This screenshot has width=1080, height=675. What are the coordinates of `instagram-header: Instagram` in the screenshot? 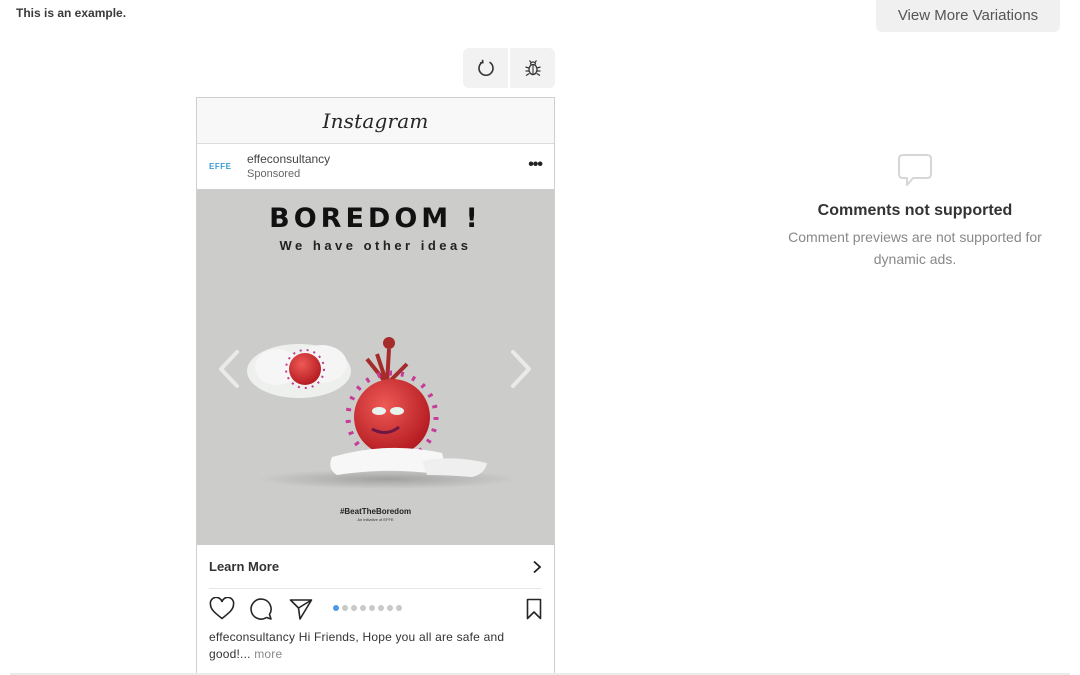 It's located at (375, 121).